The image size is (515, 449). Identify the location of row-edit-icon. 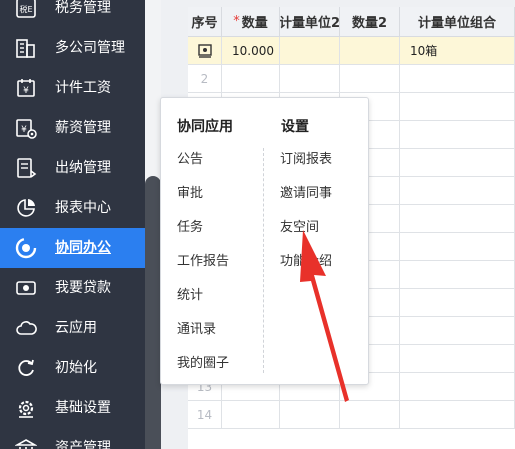
(204, 50).